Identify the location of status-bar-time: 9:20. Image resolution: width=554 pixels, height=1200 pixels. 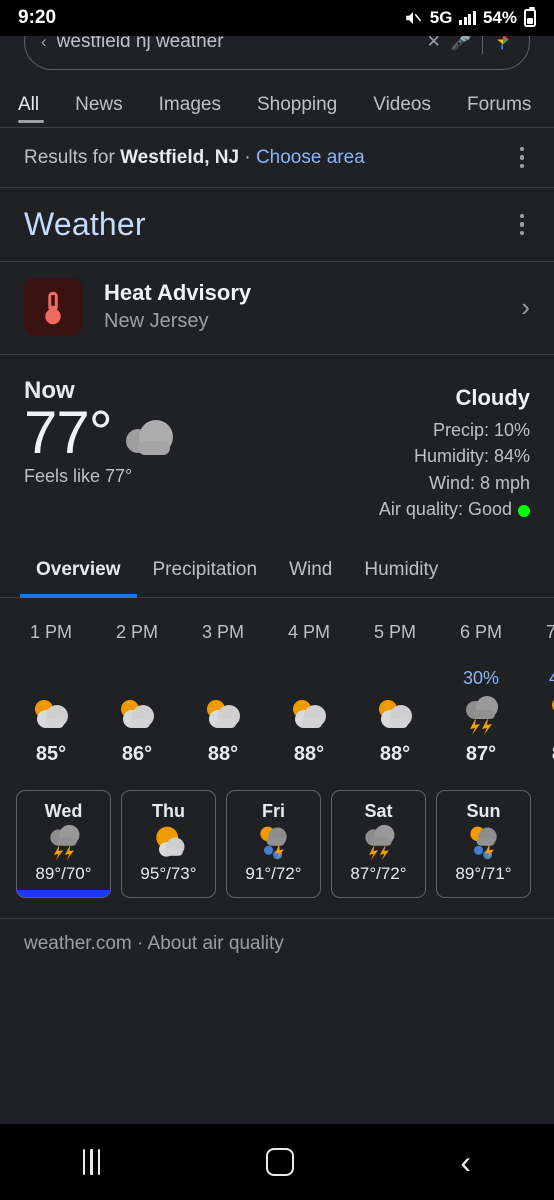
(37, 17).